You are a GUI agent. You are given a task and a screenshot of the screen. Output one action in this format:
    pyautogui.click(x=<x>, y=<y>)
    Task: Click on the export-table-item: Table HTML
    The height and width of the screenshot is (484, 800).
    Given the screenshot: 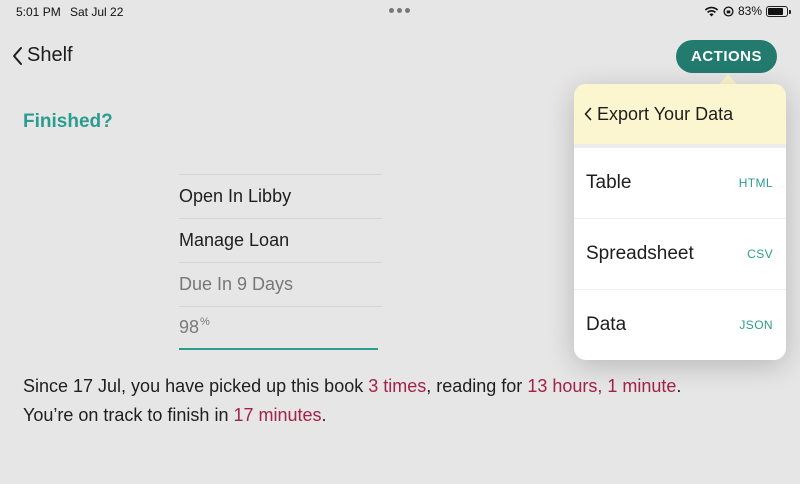 What is the action you would take?
    pyautogui.click(x=680, y=182)
    